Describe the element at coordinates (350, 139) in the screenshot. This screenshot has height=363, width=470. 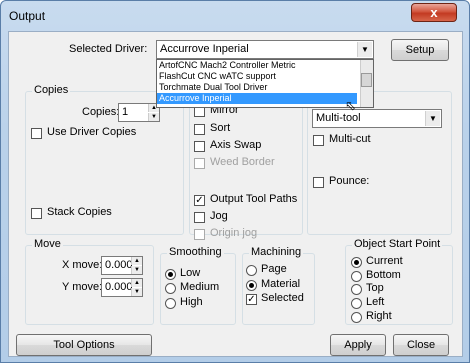
I see `multi-cut-label: Multi-cut` at that location.